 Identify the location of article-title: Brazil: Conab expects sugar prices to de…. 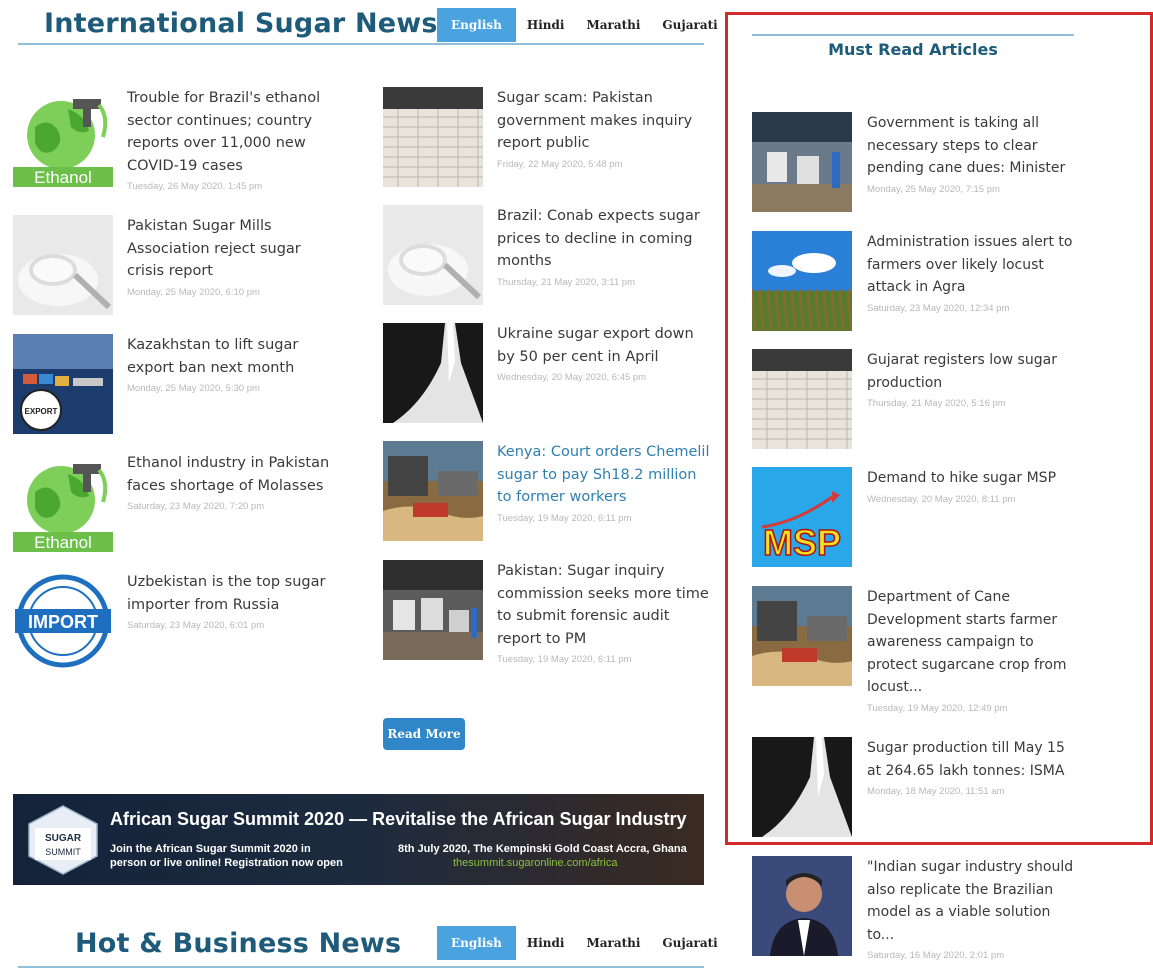
(604, 239).